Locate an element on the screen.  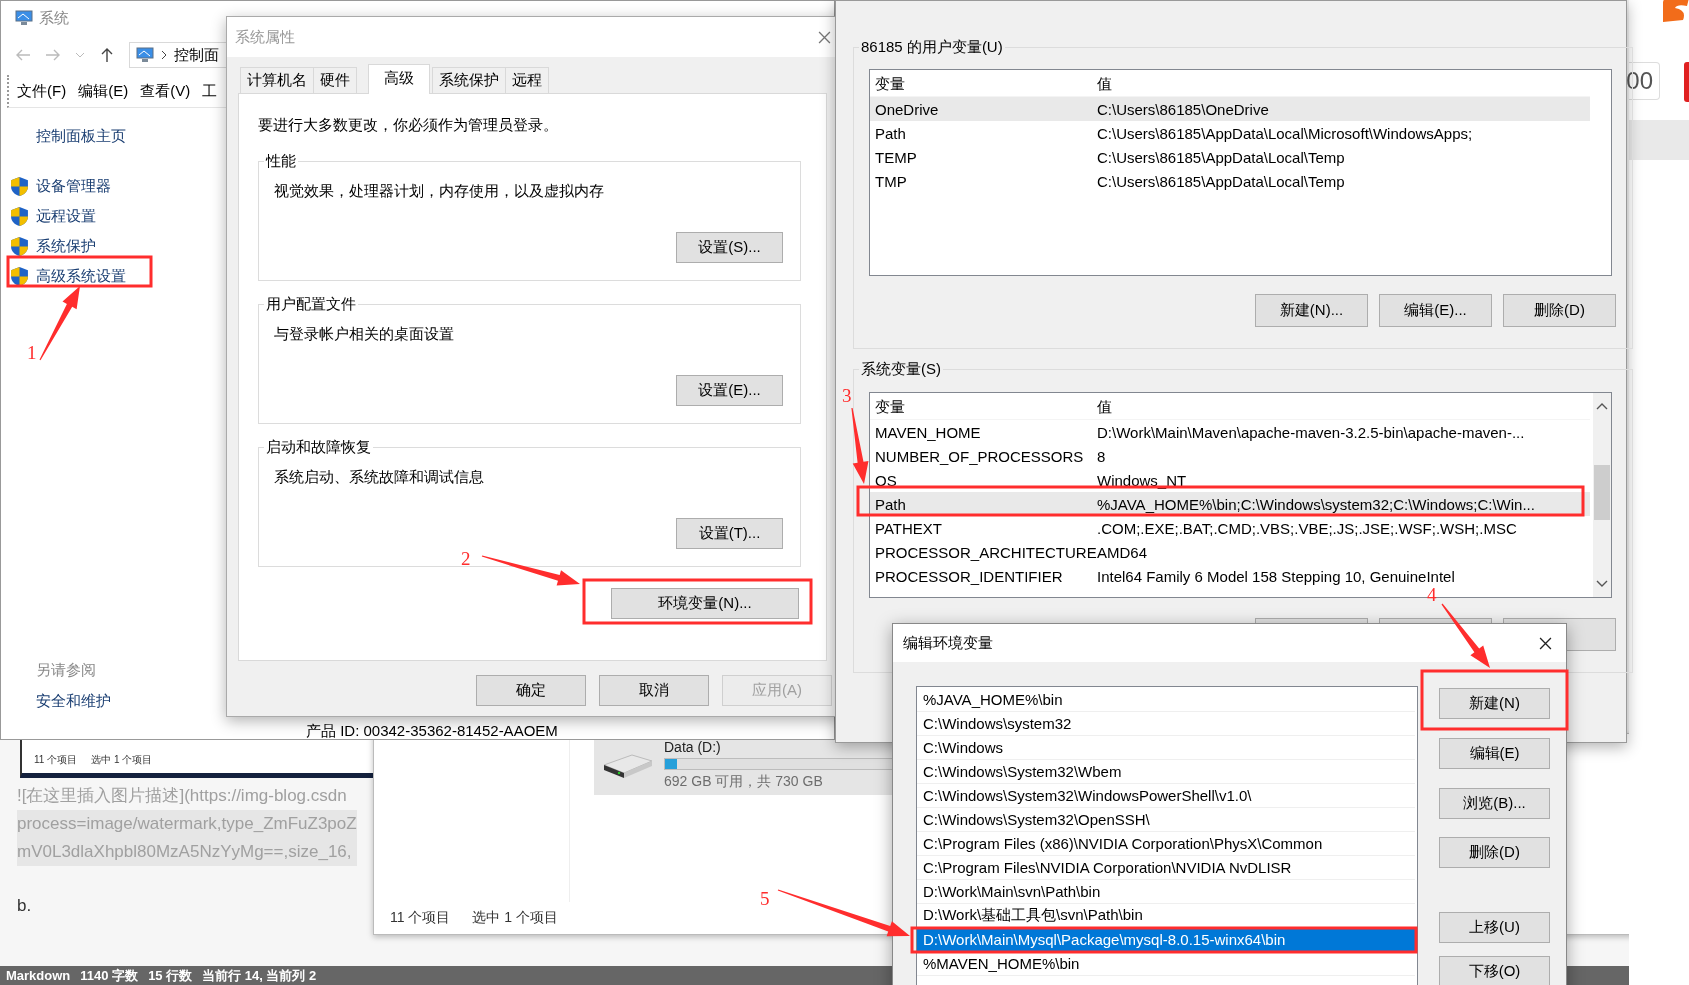
variable-row: Path C:\Users\86185\AppData\Local\Microsoft\WindowsApps; is located at coordinates (1230, 133).